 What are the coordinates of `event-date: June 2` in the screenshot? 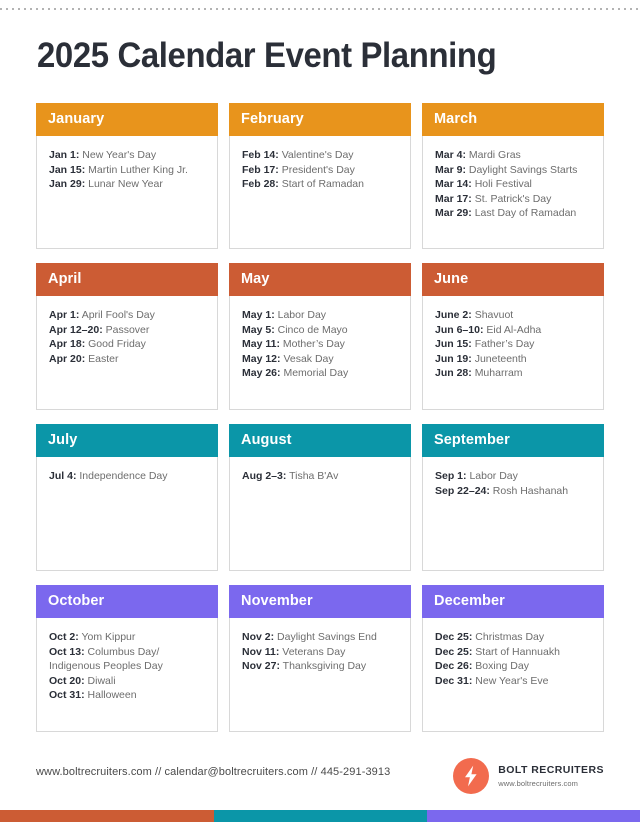 It's located at (452, 315).